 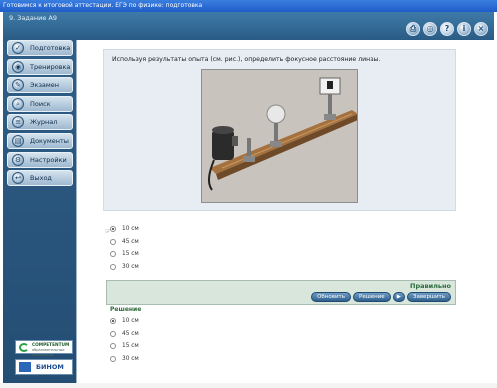 I want to click on solution-option: 30 см, so click(x=125, y=359).